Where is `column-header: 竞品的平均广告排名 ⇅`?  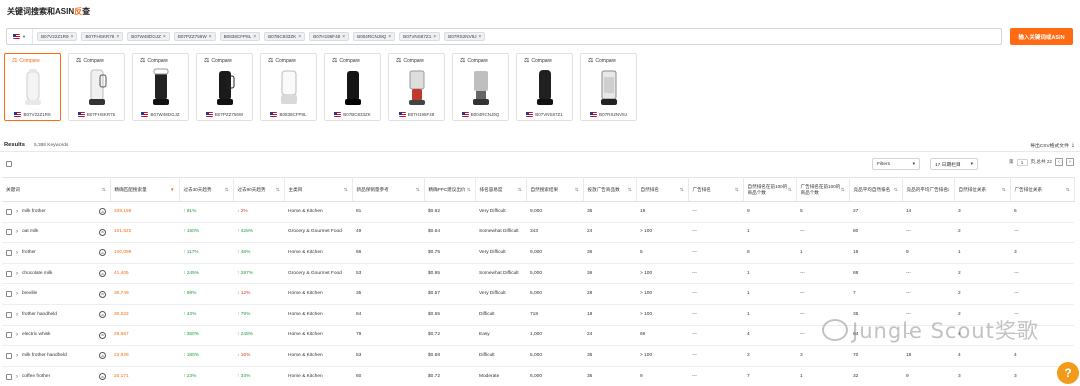
column-header: 竞品的平均广告排名 ⇅ is located at coordinates (928, 189).